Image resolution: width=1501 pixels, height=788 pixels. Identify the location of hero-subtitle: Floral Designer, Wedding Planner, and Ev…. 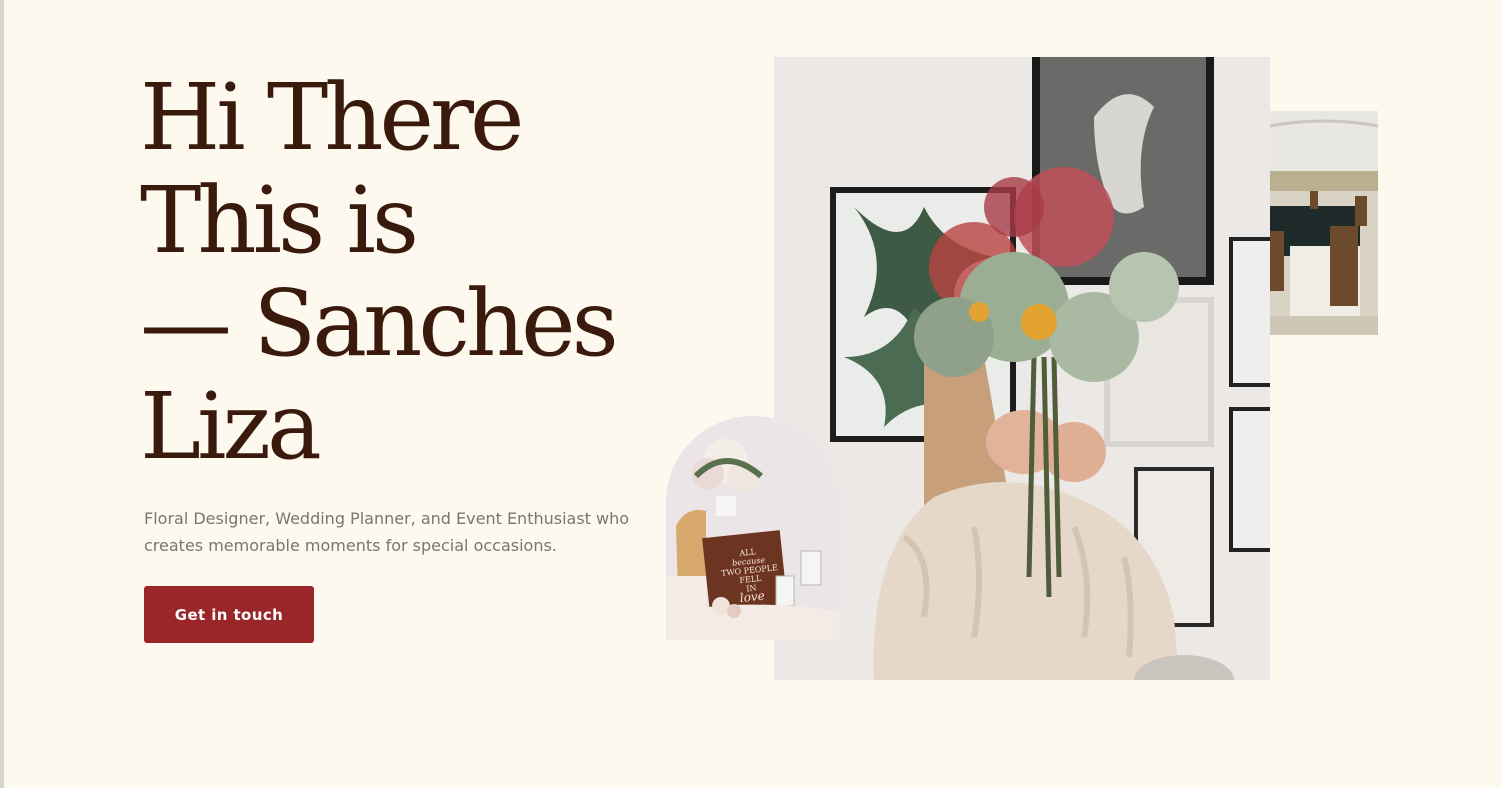
(387, 532).